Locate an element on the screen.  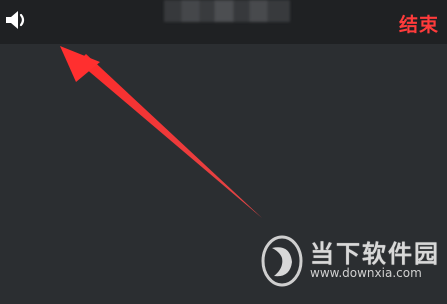
site-watermark: 当下软件园 www.downxia.com is located at coordinates (350, 262).